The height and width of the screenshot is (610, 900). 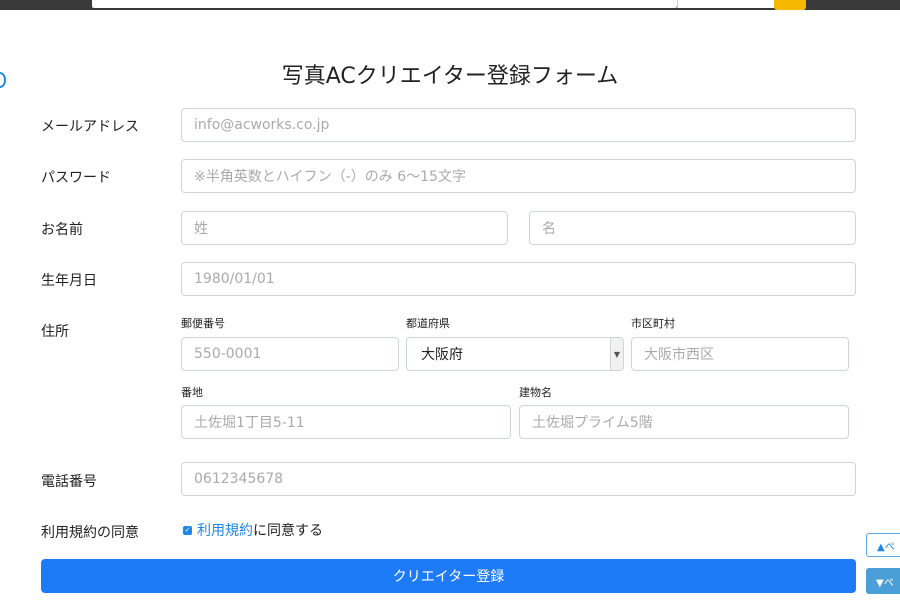 What do you see at coordinates (518, 279) in the screenshot?
I see `birthday-field: 1980/01/01` at bounding box center [518, 279].